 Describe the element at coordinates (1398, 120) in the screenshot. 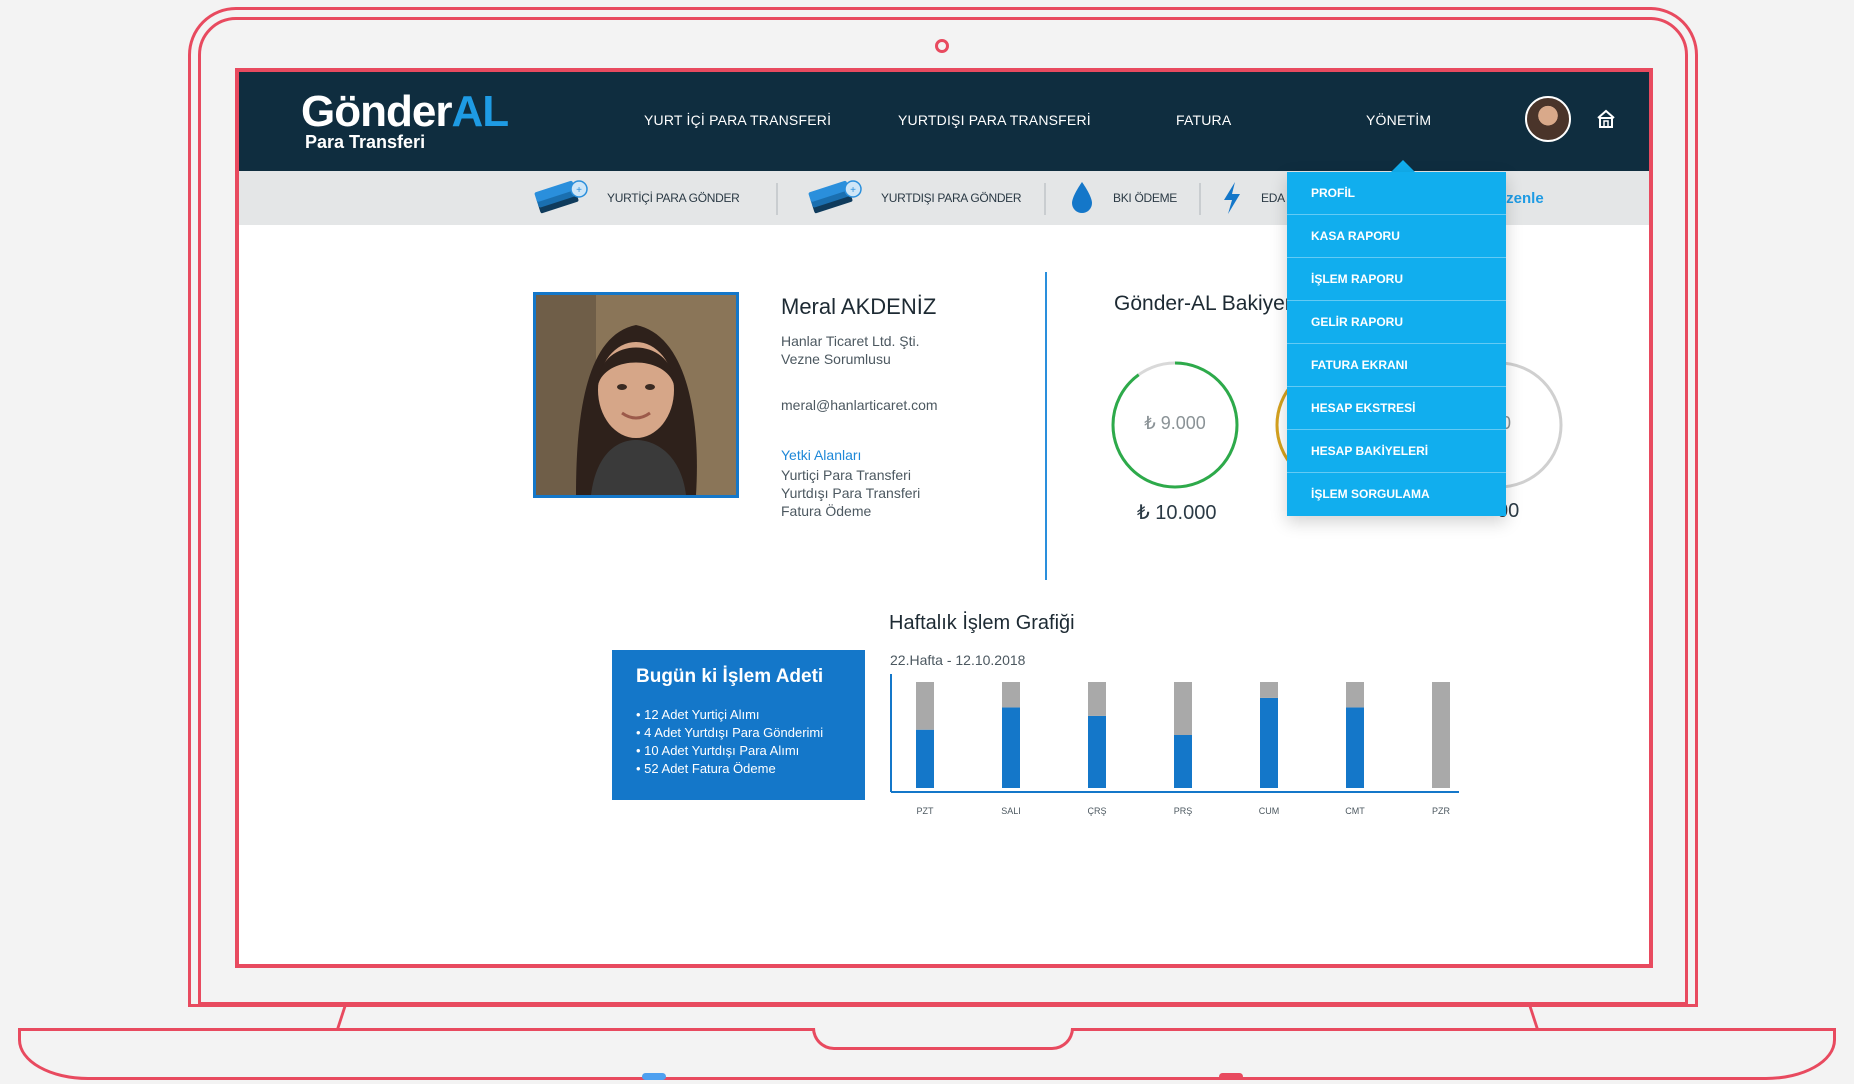

I see `nav-management: YÖNETİM` at that location.